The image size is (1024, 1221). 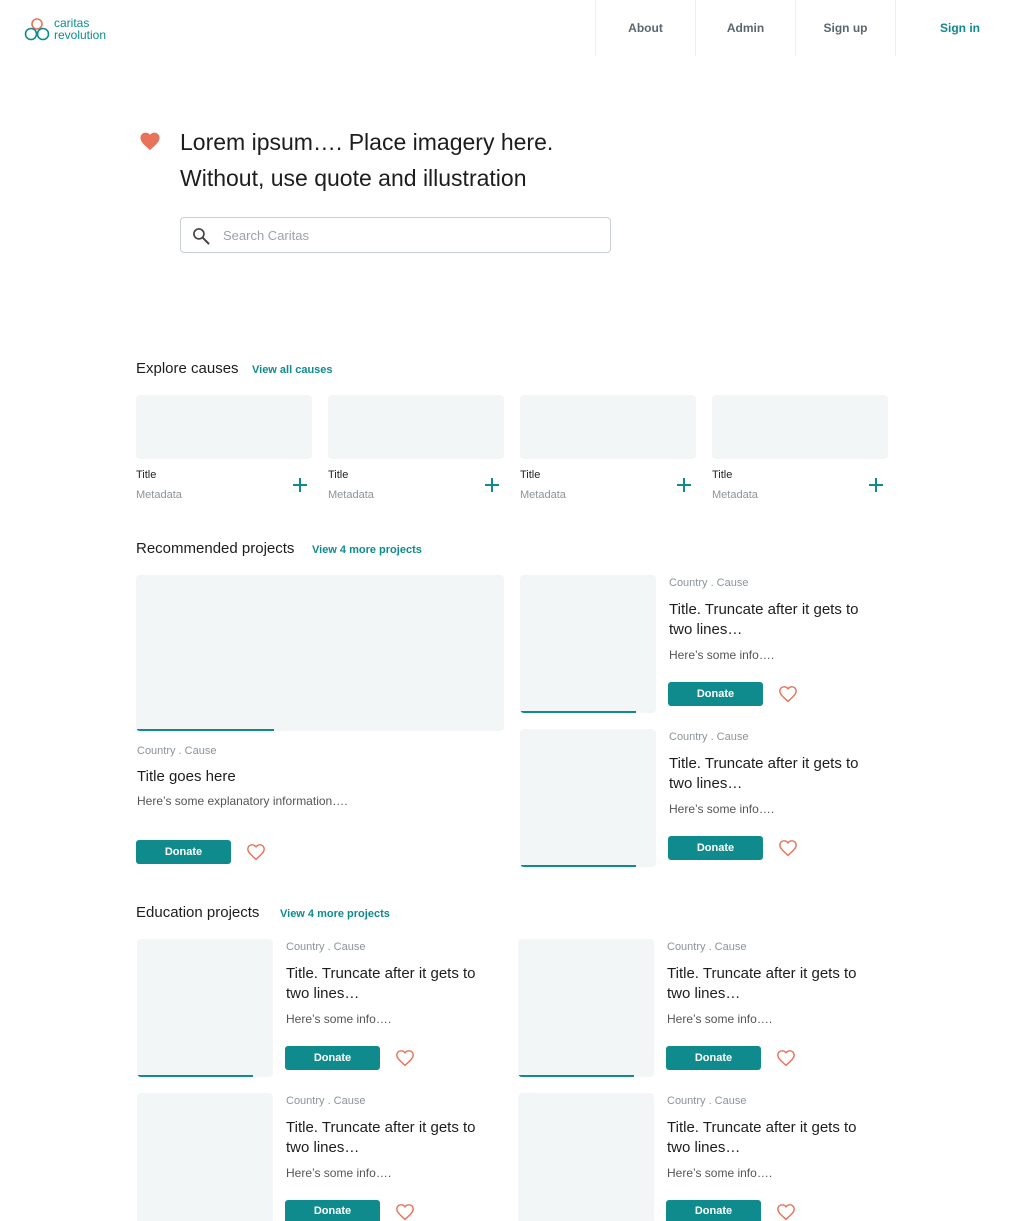 I want to click on logo-line-2: revolution, so click(x=80, y=35).